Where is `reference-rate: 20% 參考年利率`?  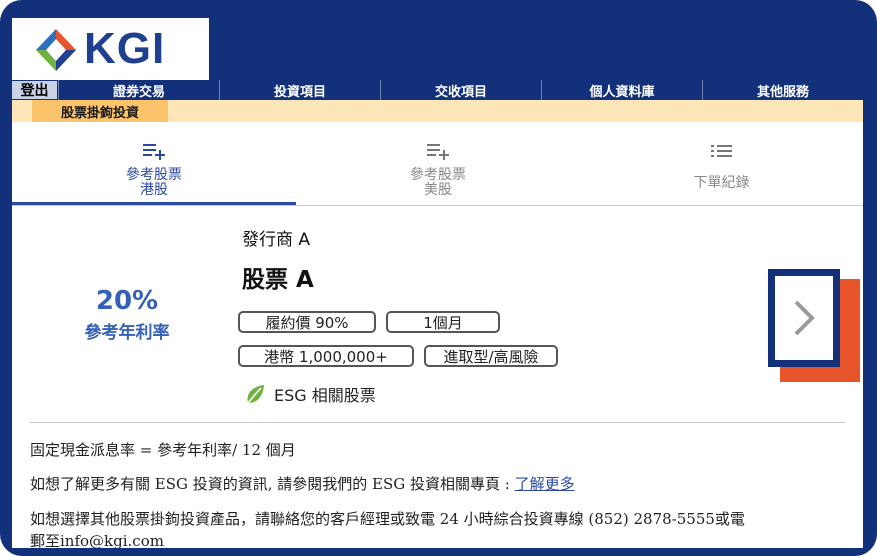
reference-rate: 20% 參考年利率 is located at coordinates (127, 314).